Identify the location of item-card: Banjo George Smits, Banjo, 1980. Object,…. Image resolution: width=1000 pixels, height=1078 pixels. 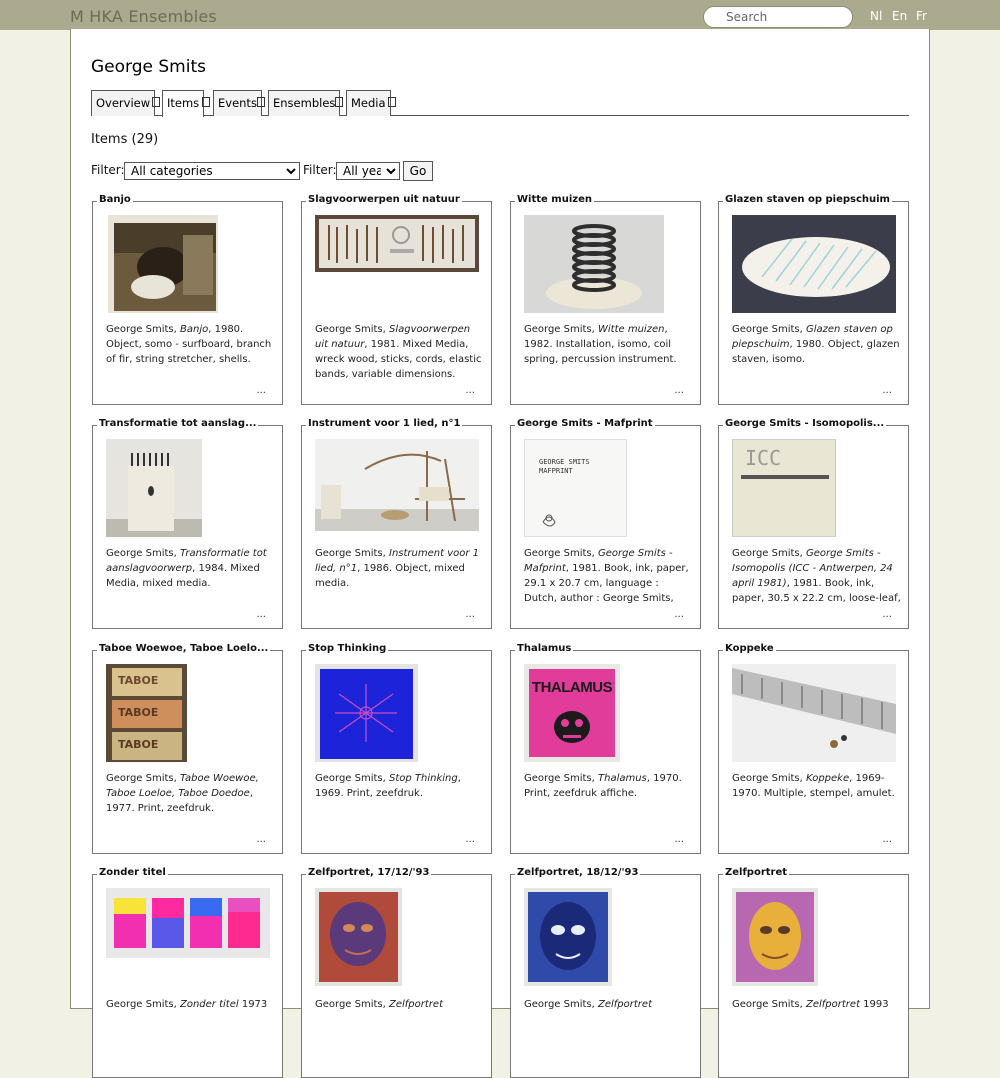
(187, 299).